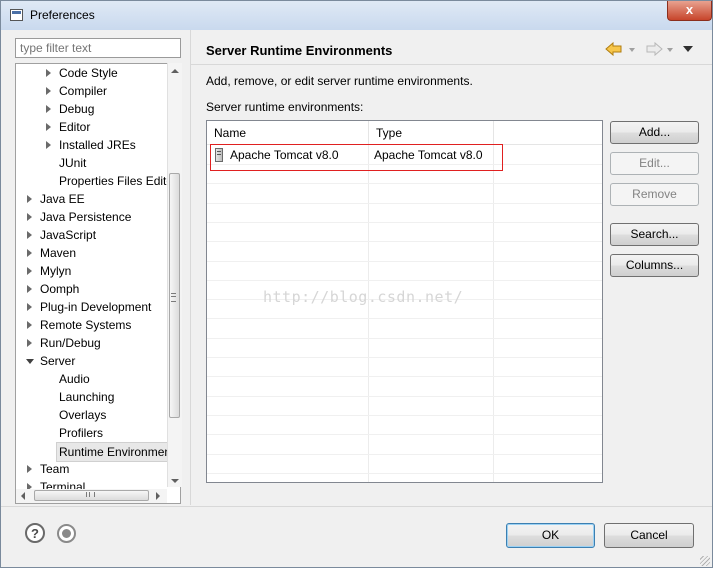  Describe the element at coordinates (689, 11) in the screenshot. I see `close-button: x` at that location.